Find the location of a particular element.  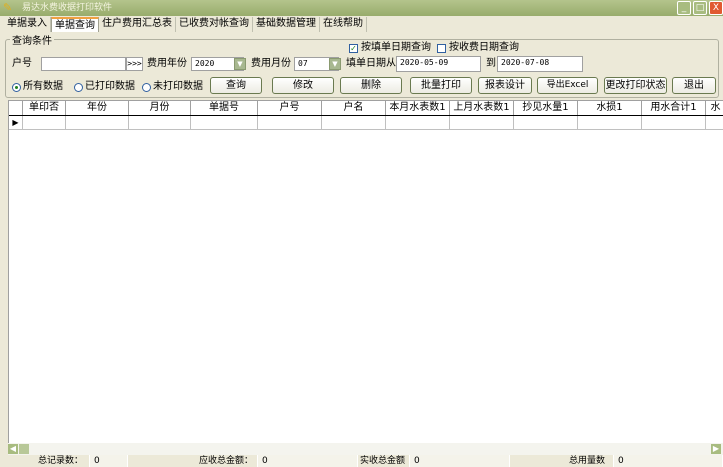

app-icon: ✎ is located at coordinates (8, 7).